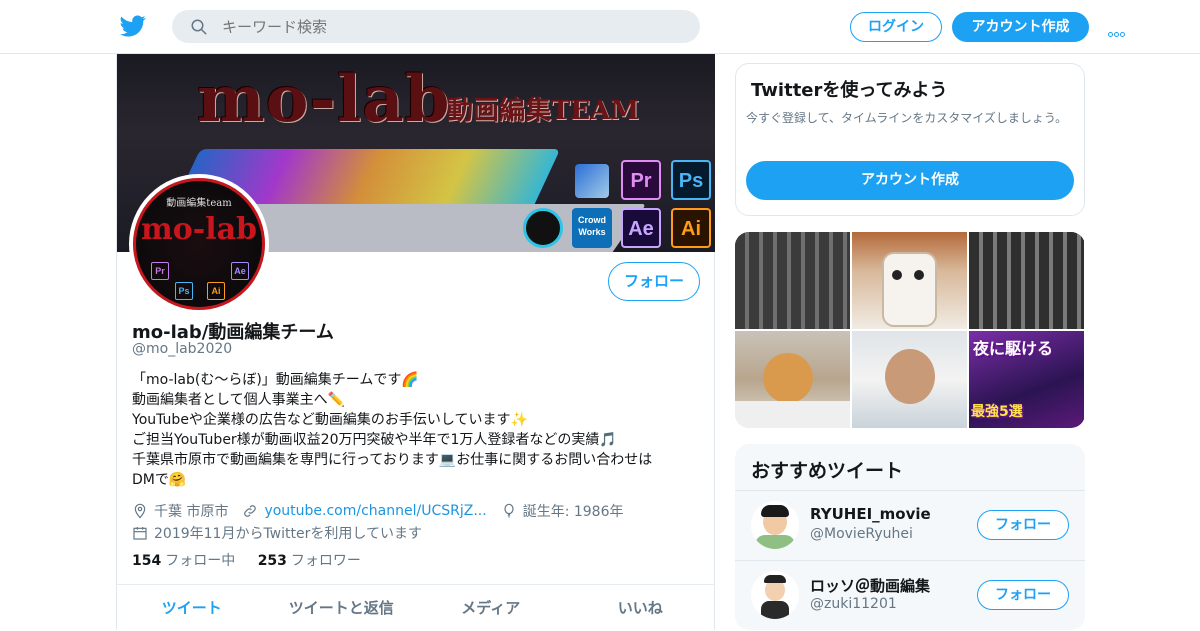 This screenshot has height=631, width=1200. What do you see at coordinates (198, 229) in the screenshot?
I see `avatar-title: mo-lab` at bounding box center [198, 229].